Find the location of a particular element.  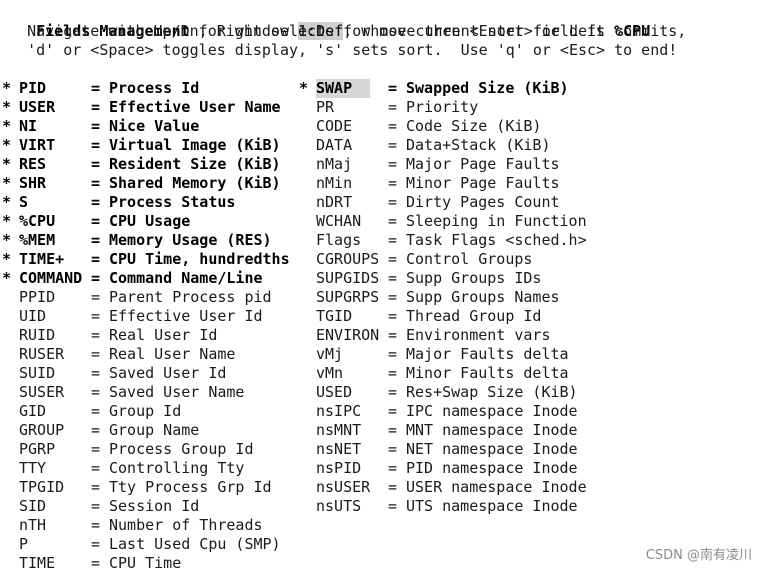

field-description: Group Id is located at coordinates (145, 411).